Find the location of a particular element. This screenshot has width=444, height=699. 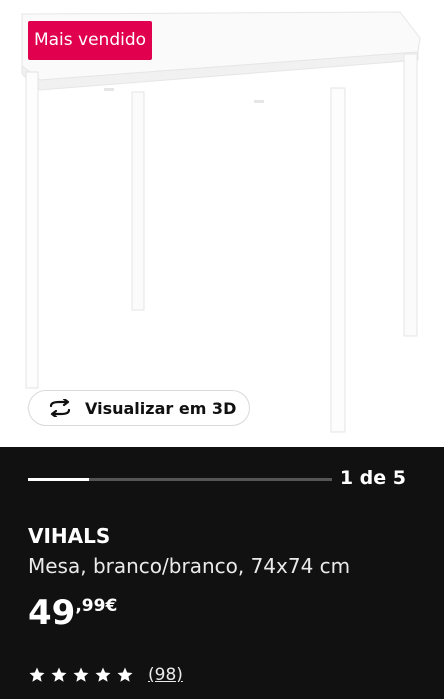

view-3d-button: Visualizar em 3D is located at coordinates (139, 408).